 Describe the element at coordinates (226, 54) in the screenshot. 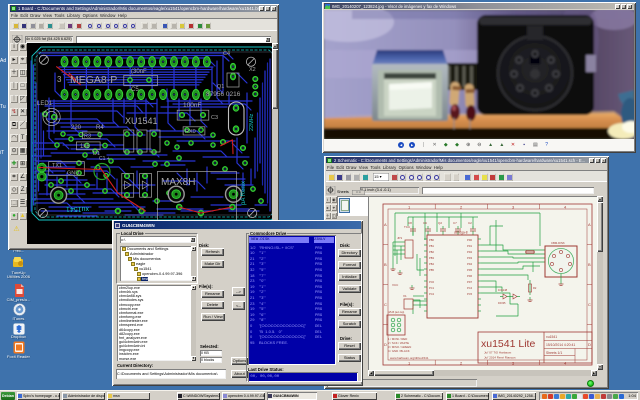

I see `svg-text: C4` at that location.